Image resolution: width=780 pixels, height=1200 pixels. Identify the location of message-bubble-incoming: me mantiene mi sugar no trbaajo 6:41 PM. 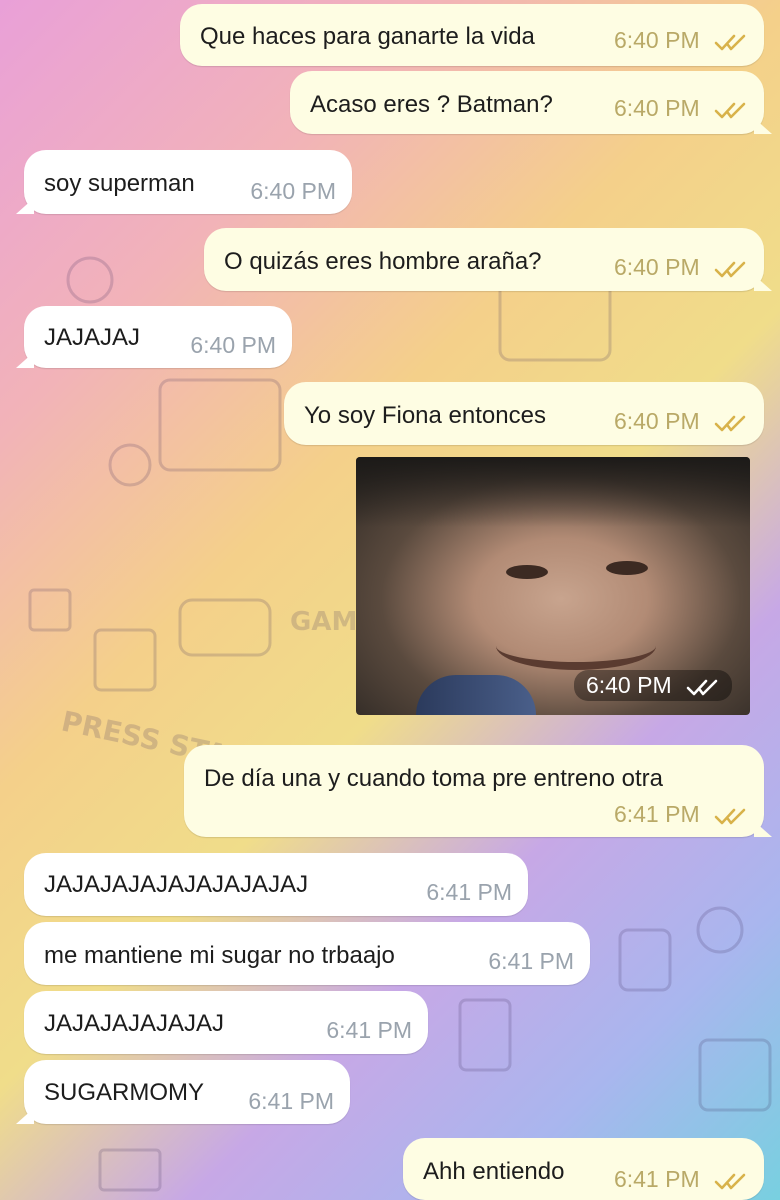
(307, 953).